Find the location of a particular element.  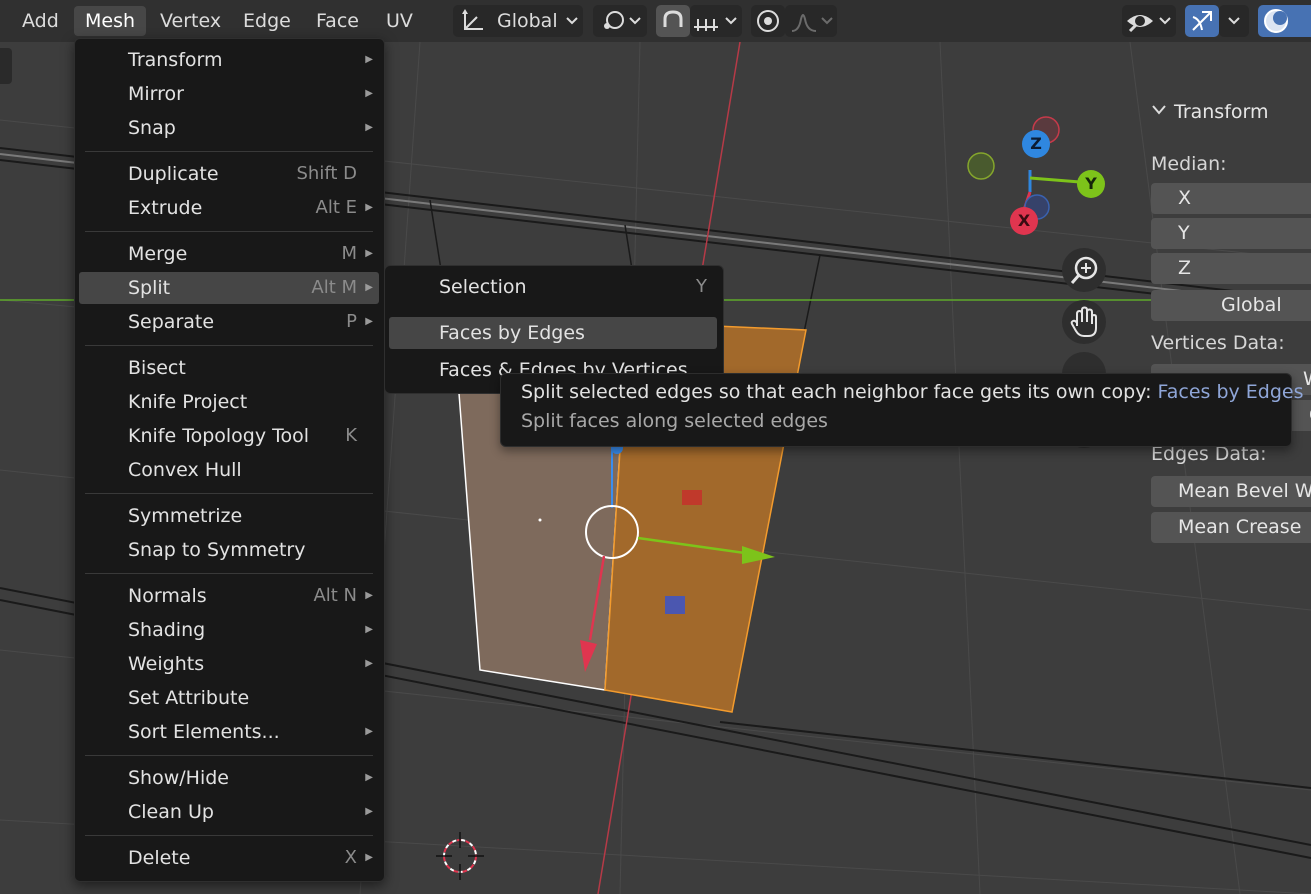

pan-button is located at coordinates (1084, 322).